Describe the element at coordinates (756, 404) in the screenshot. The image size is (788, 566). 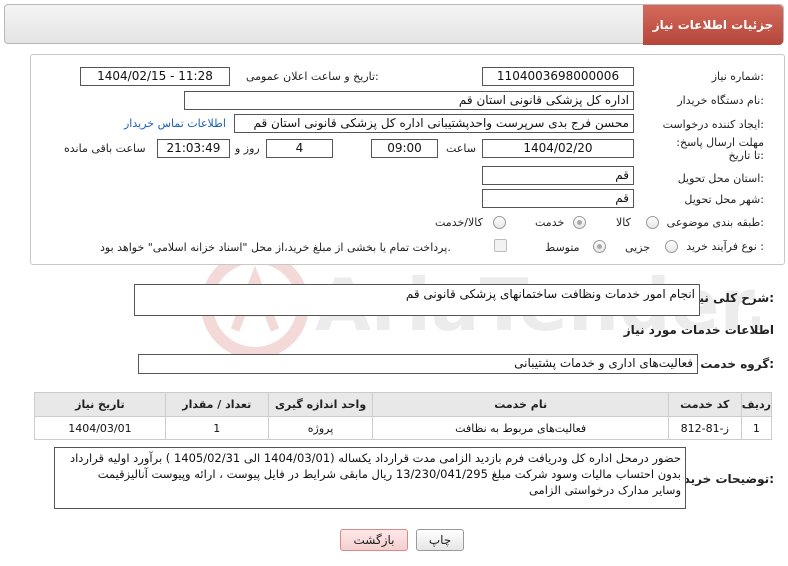
I see `col-row-number: ردیف` at that location.